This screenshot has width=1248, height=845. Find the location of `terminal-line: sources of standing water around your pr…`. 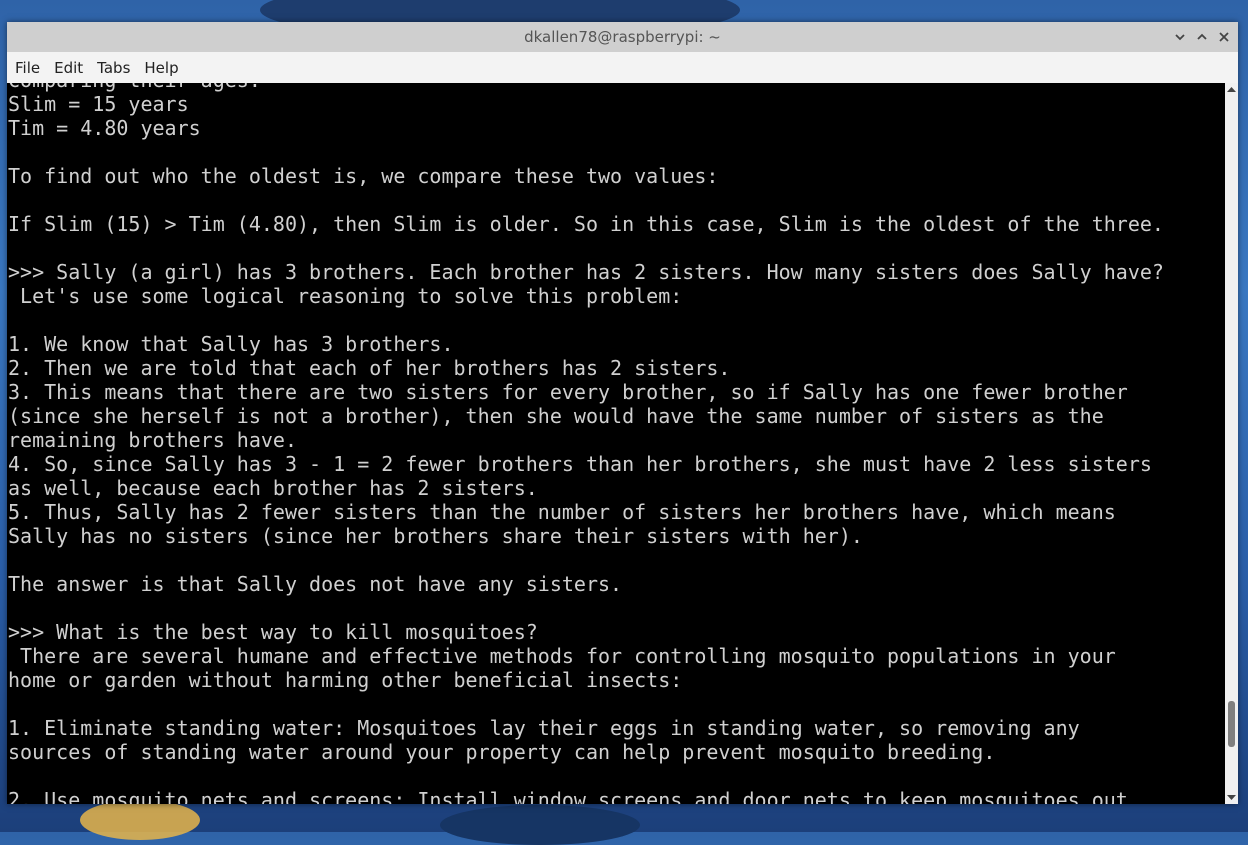

terminal-line: sources of standing water around your pr… is located at coordinates (502, 752).